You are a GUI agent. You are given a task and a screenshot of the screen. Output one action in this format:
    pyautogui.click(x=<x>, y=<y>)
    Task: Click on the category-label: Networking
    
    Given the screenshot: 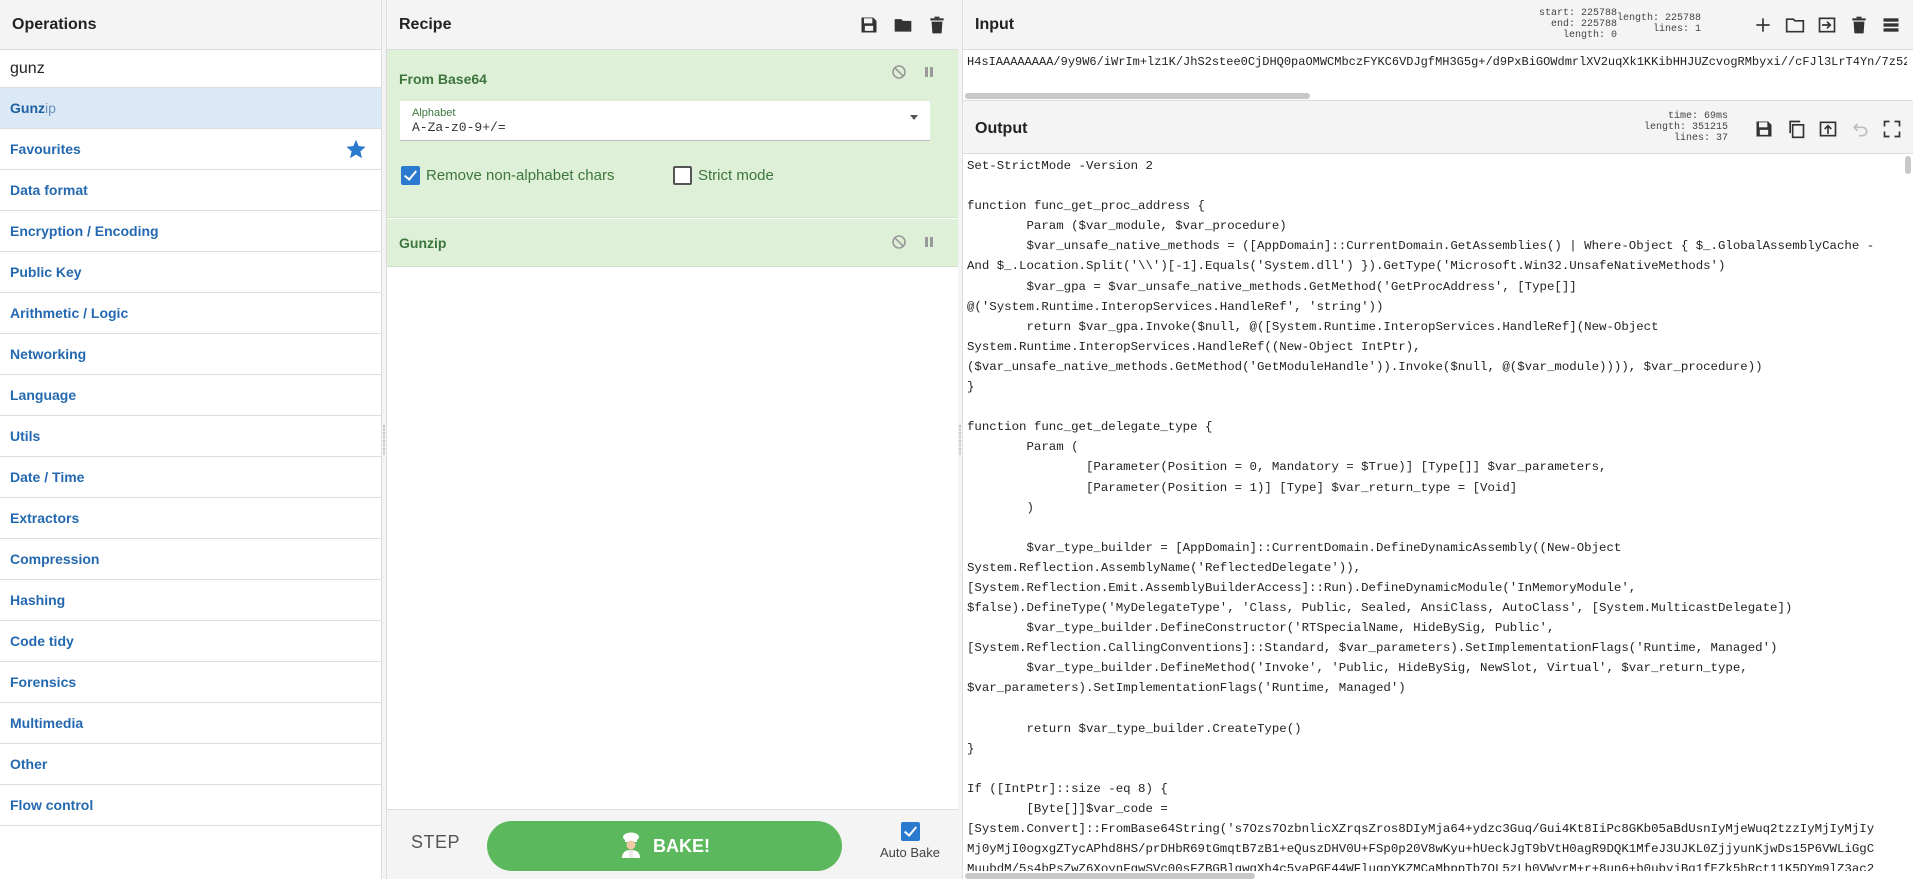 What is the action you would take?
    pyautogui.click(x=48, y=354)
    